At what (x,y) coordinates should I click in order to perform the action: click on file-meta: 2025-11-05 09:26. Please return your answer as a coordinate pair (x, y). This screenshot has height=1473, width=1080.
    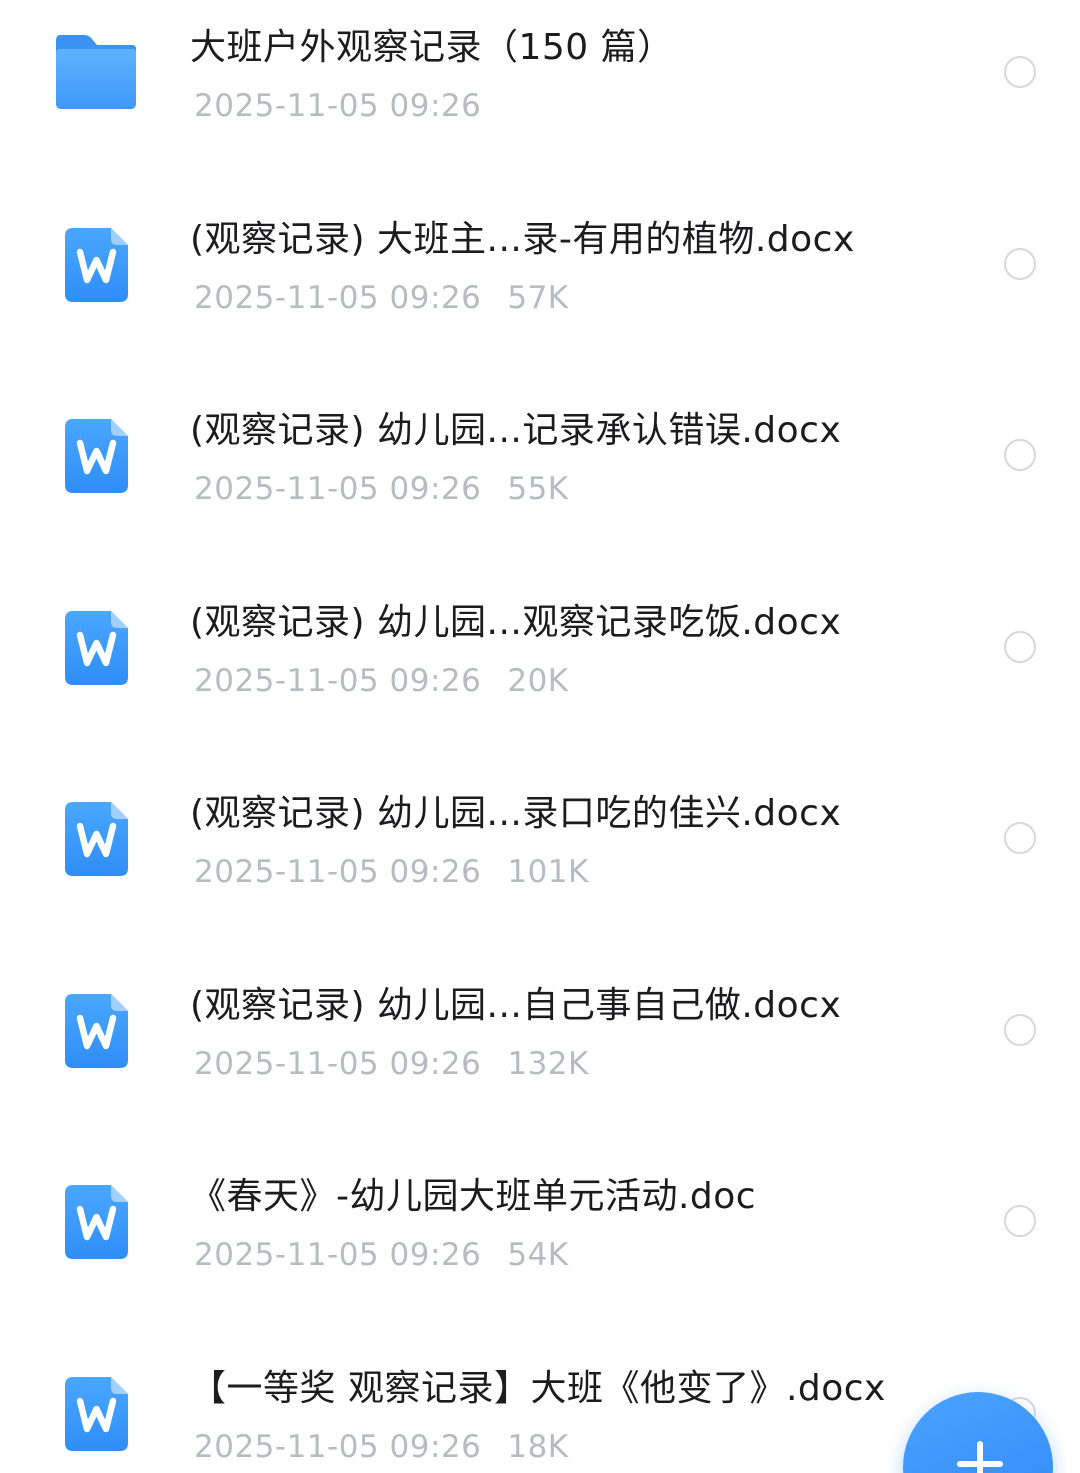
    Looking at the image, I should click on (337, 106).